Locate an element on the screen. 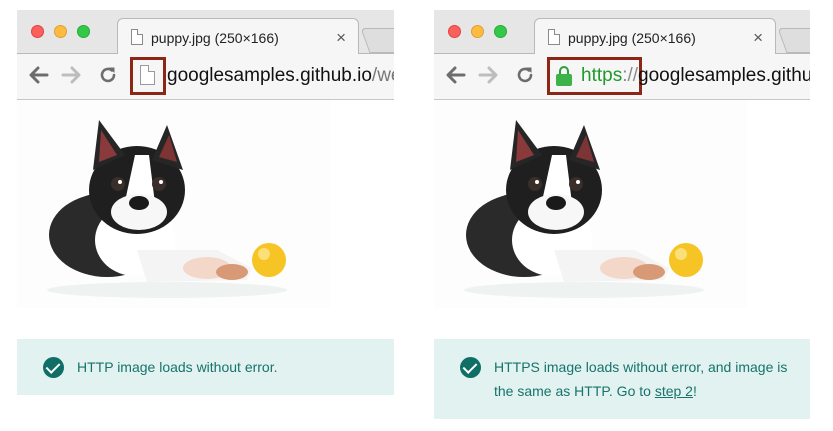 The image size is (833, 431). url-text: https://googlesamples.githu is located at coordinates (695, 76).